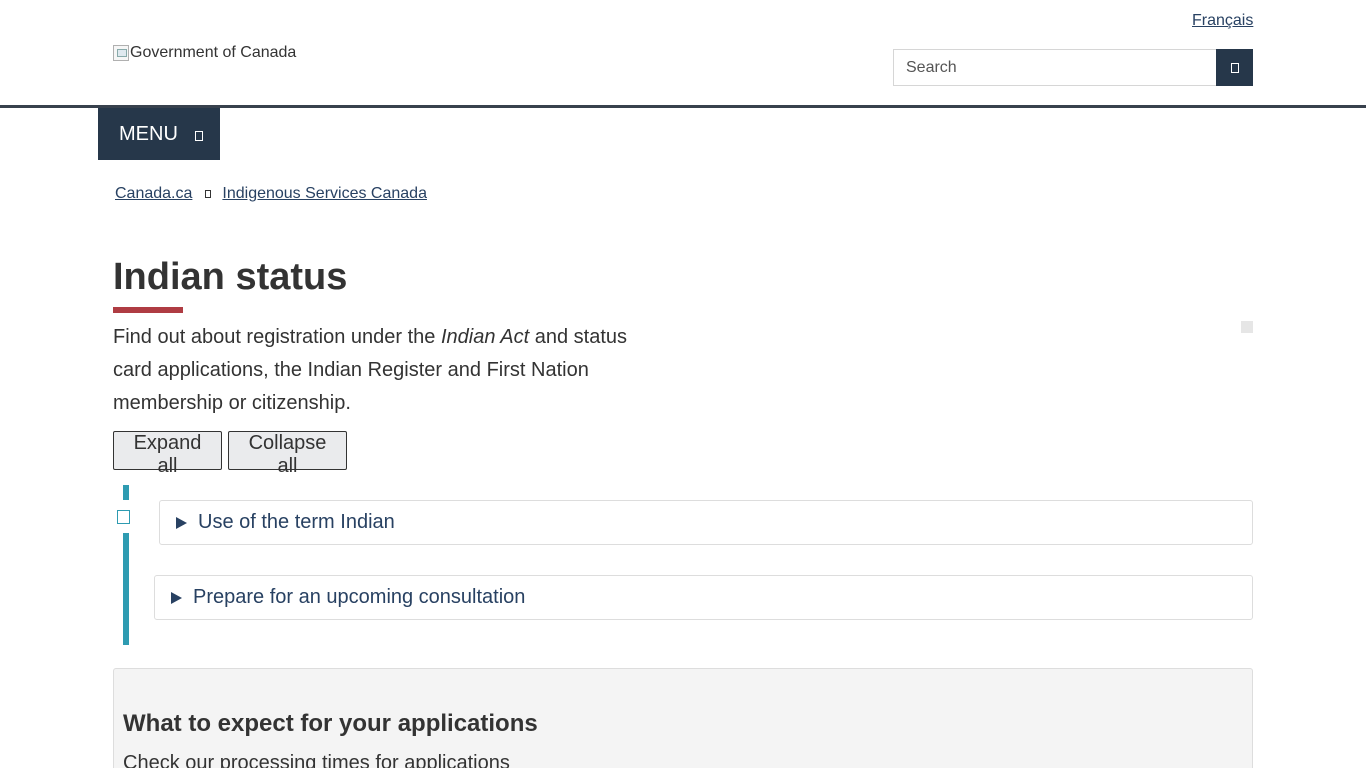  What do you see at coordinates (683, 54) in the screenshot?
I see `site-header: Français Government of Canada` at bounding box center [683, 54].